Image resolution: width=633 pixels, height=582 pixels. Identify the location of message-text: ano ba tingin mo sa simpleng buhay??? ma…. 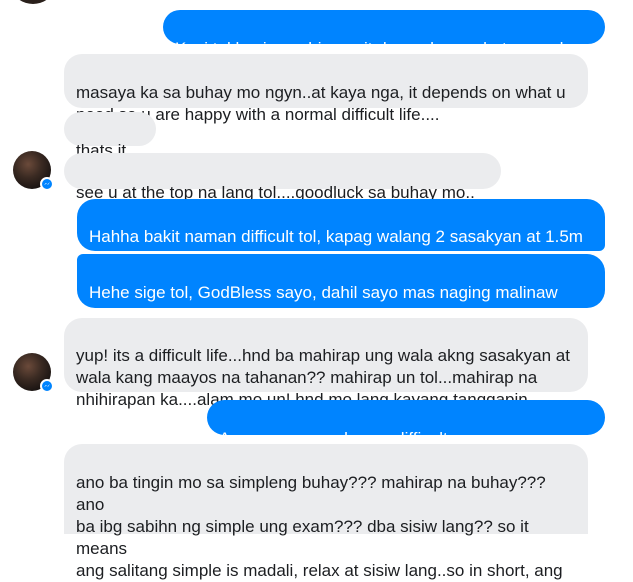
(319, 526).